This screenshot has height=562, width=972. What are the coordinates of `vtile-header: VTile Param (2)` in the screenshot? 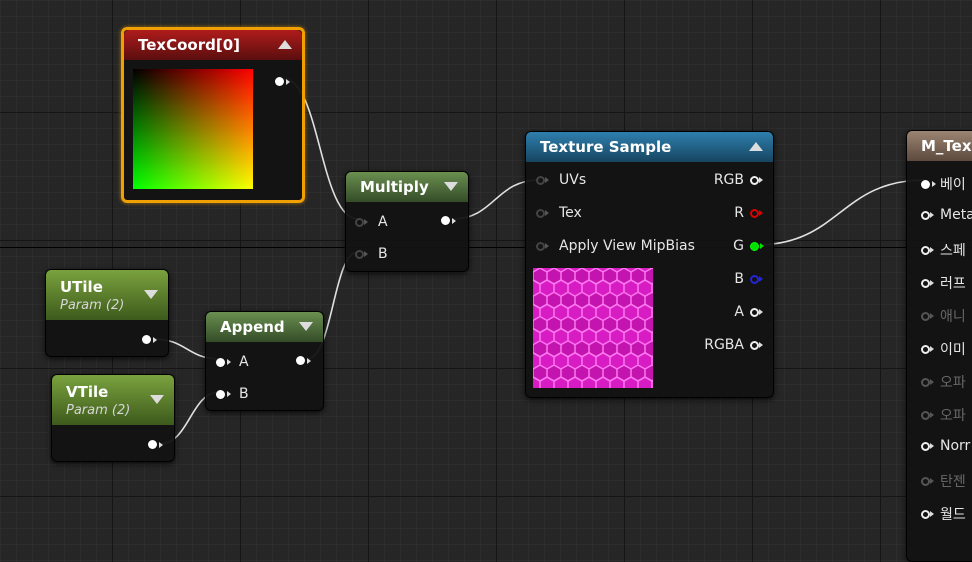 It's located at (113, 400).